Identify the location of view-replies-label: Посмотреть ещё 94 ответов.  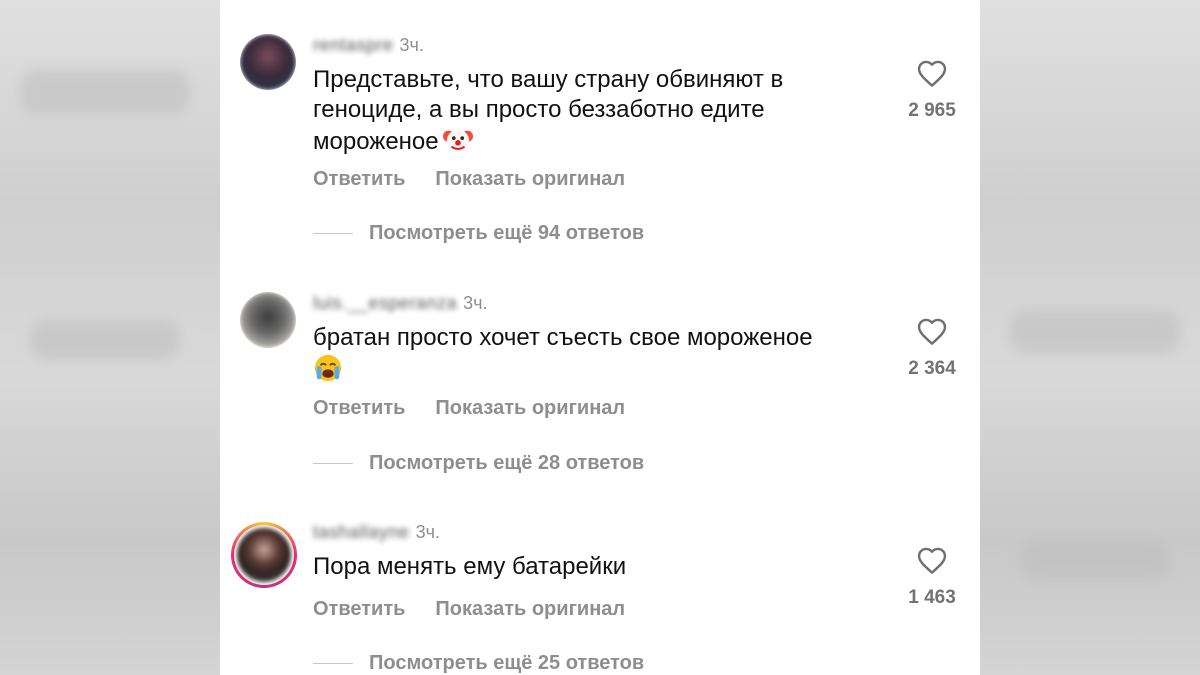
(507, 233).